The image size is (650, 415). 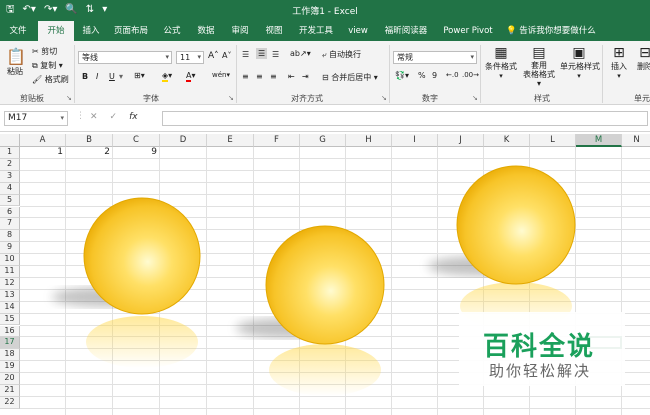 I want to click on increase-decimal-button: ←.0, so click(x=452, y=75).